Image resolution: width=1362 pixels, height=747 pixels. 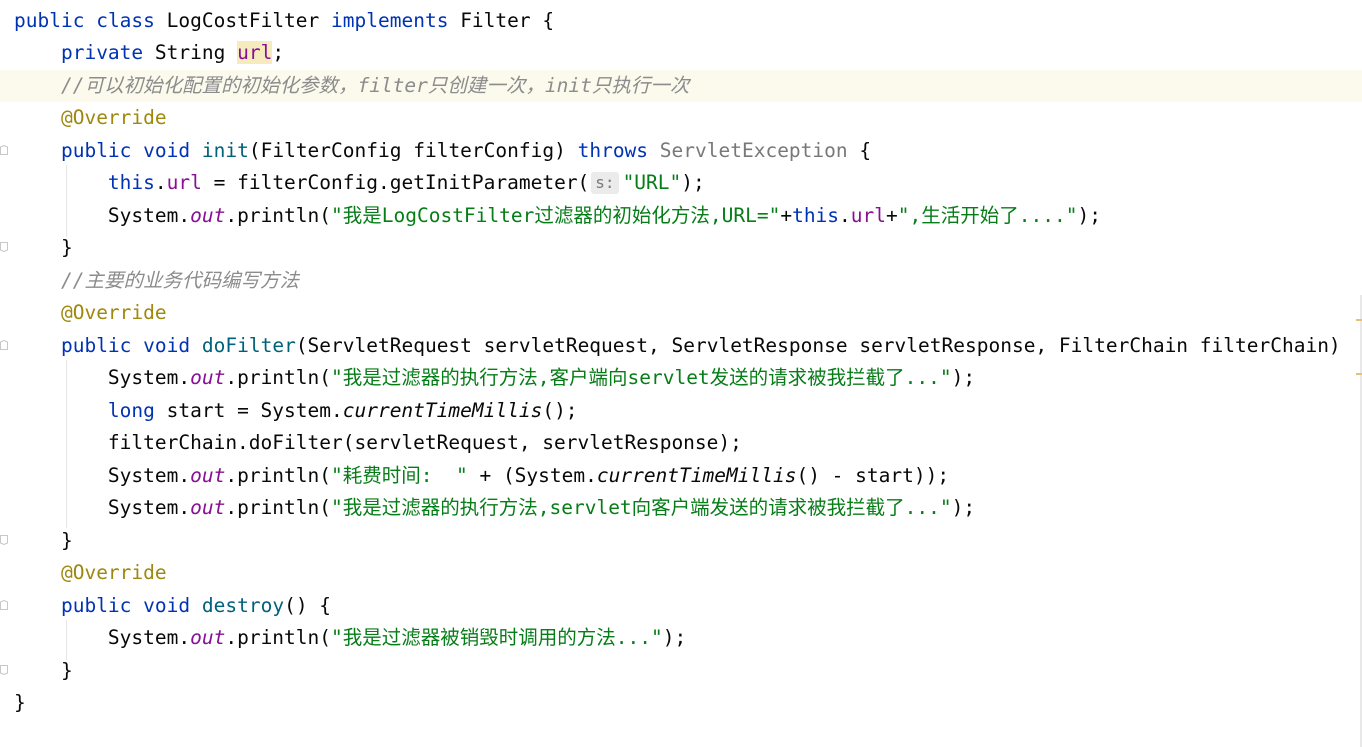 What do you see at coordinates (497, 637) in the screenshot?
I see `string-literal: "我是过滤器被销毁时调用的方法..."` at bounding box center [497, 637].